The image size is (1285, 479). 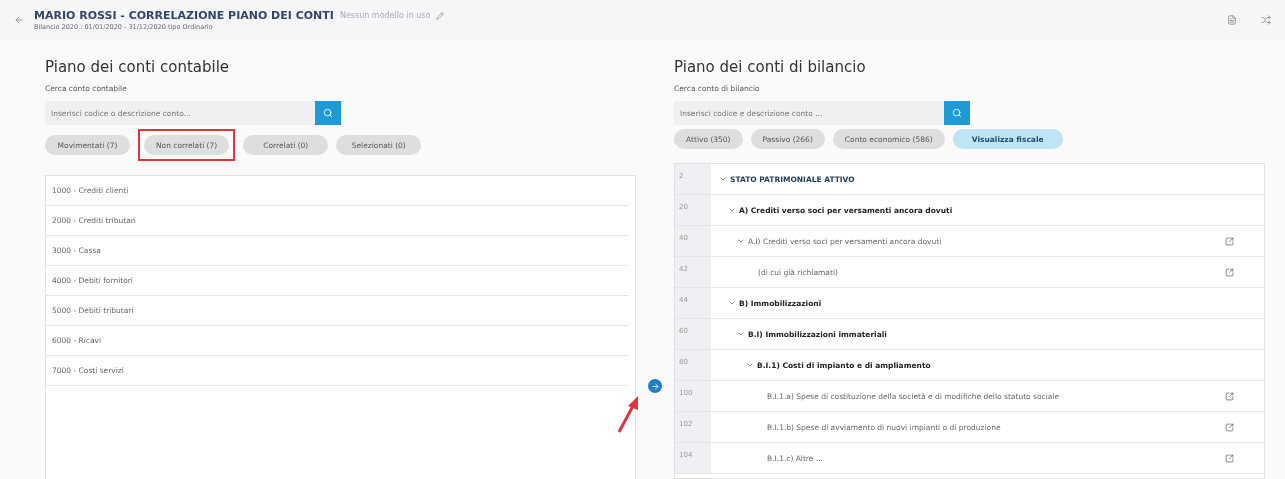 I want to click on page-title: MARIO ROSSI - CORRELAZIONE PIANO DEI CONTI, so click(x=184, y=15).